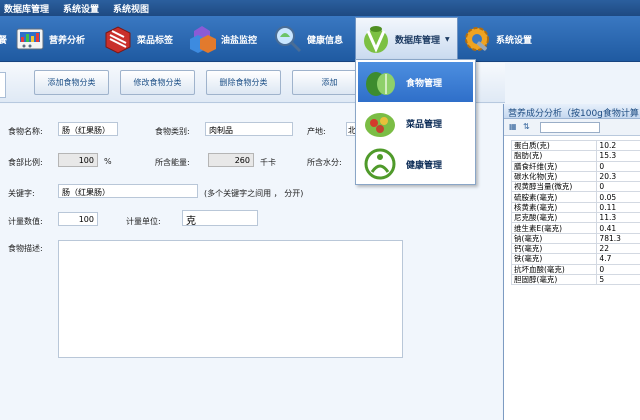  I want to click on table-row: 碳水化物(克) 20.3, so click(575, 176).